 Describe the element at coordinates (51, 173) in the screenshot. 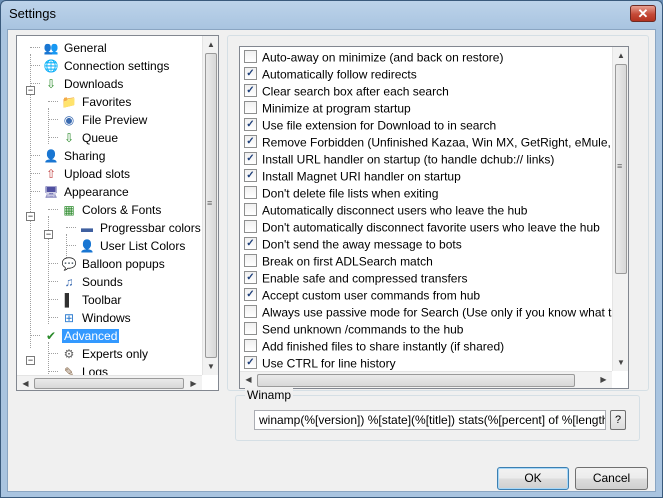

I see `upload-icon: ⇧` at that location.